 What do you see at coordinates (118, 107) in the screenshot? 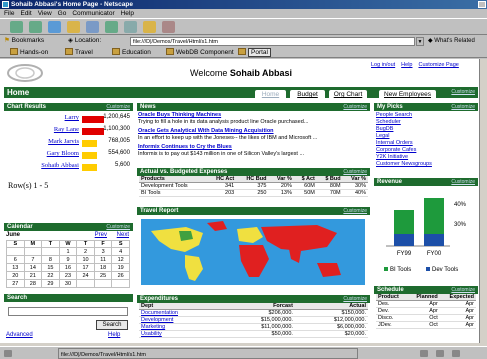
I see `chart-results-customize: Customize` at bounding box center [118, 107].